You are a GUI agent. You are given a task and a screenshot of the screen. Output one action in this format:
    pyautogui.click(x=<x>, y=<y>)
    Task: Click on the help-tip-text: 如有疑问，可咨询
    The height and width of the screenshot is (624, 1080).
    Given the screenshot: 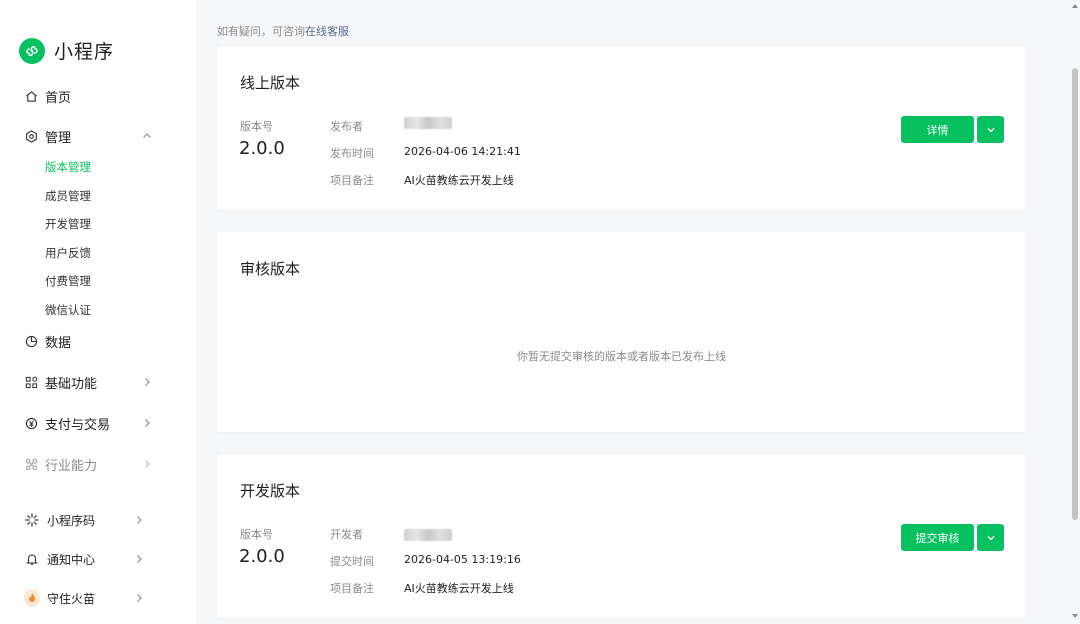 What is the action you would take?
    pyautogui.click(x=261, y=31)
    